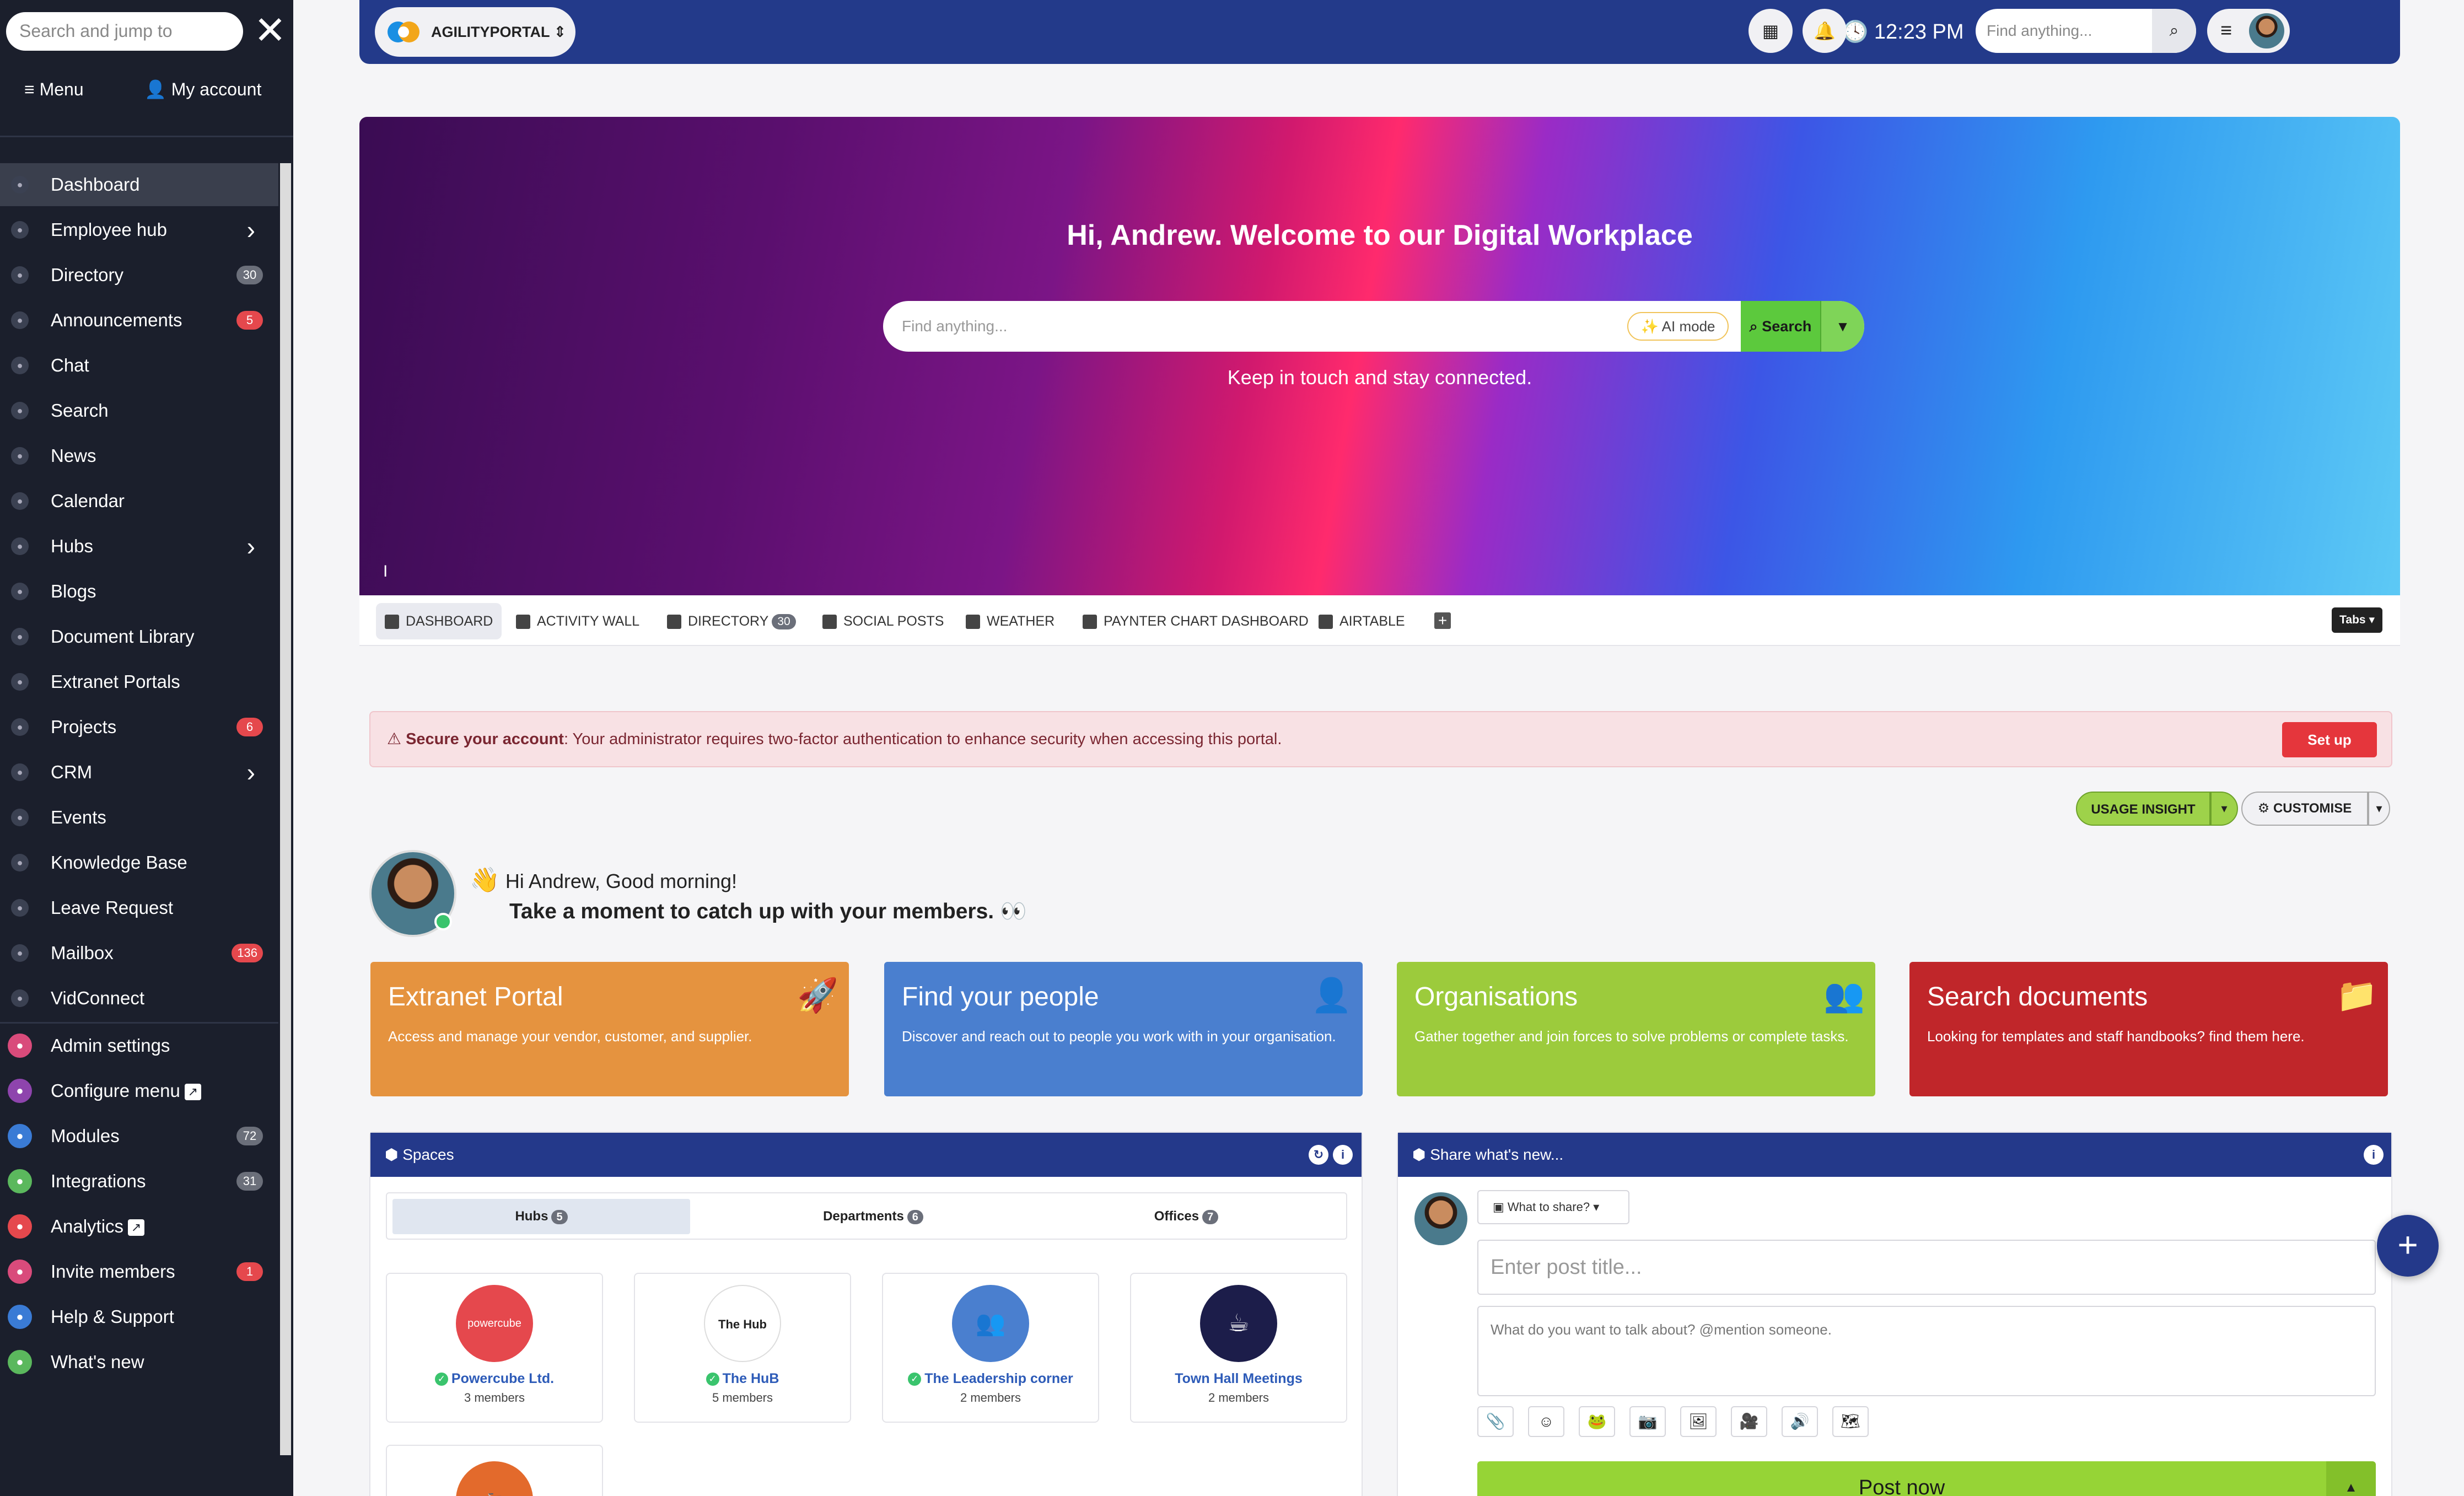  Describe the element at coordinates (88, 1226) in the screenshot. I see `sidebar-item-label: Analytics` at that location.